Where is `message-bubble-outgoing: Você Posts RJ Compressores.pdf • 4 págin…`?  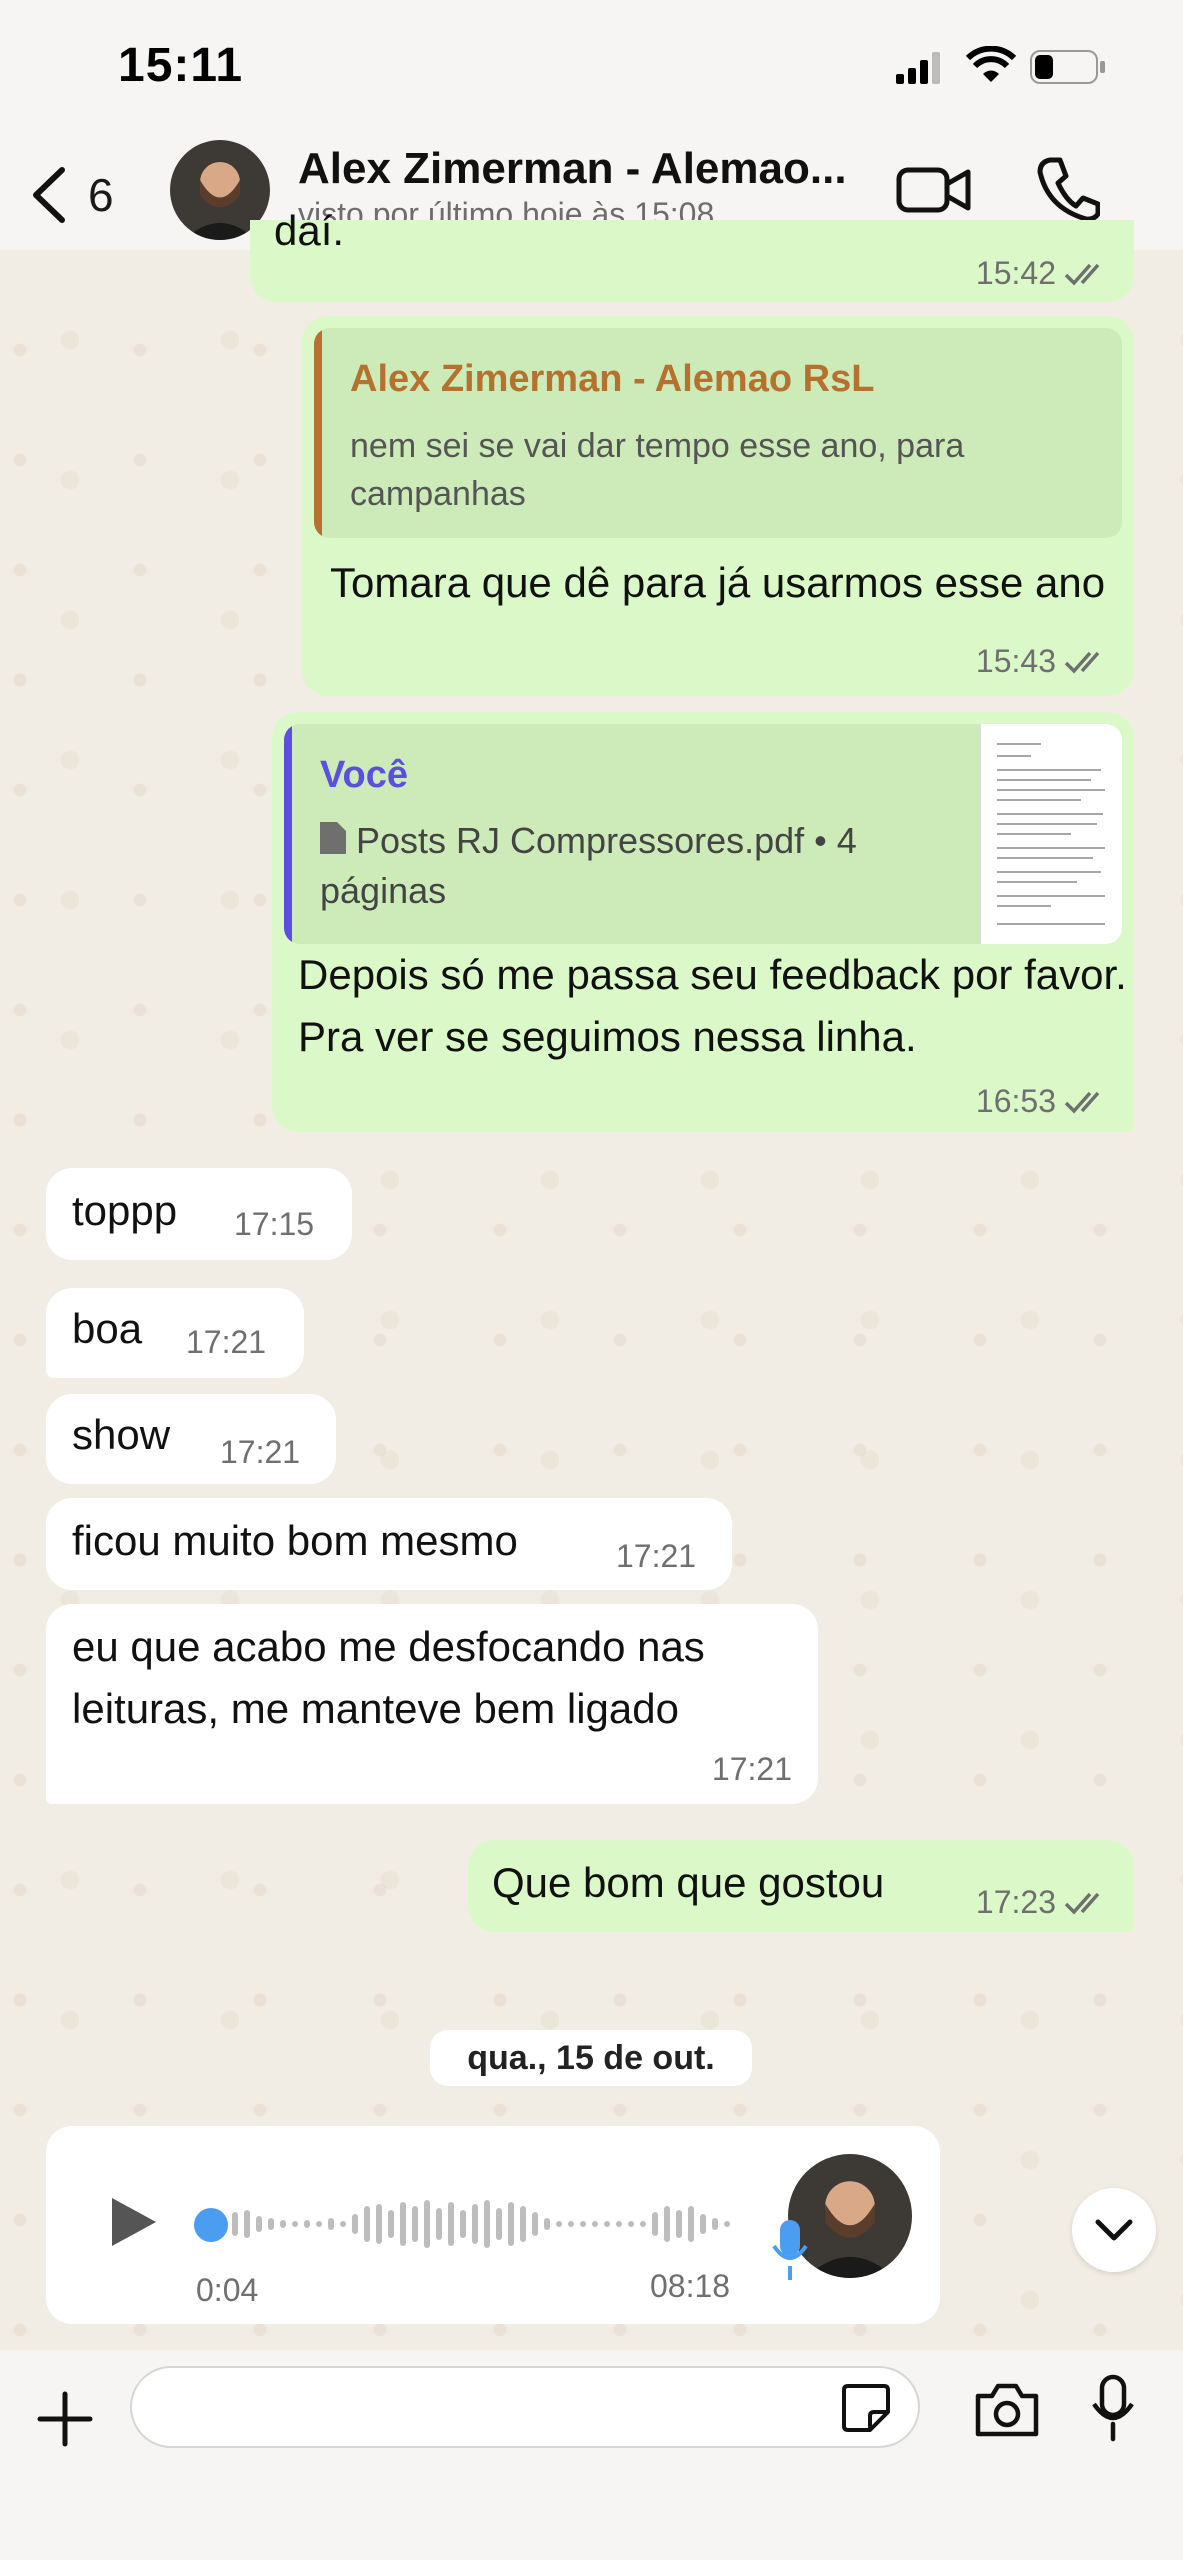
message-bubble-outgoing: Você Posts RJ Compressores.pdf • 4 págin… is located at coordinates (703, 922).